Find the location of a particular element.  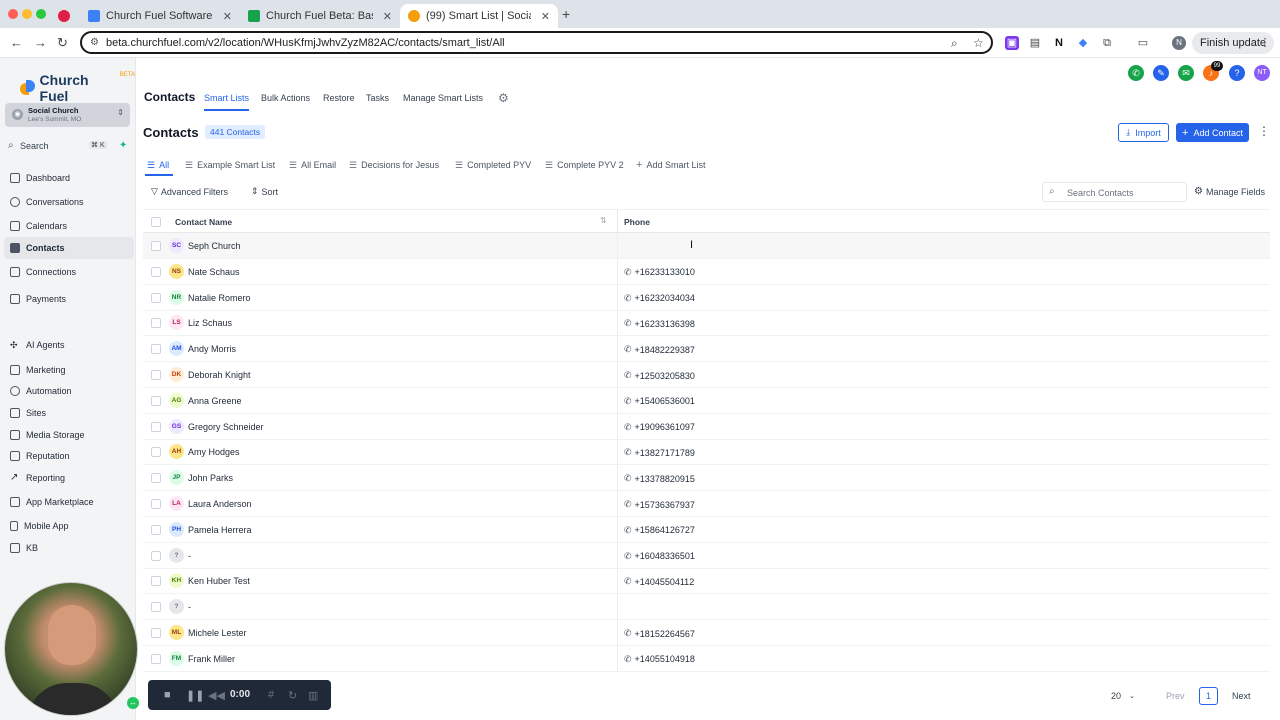

sidebar-item-mobile-app: Mobile App is located at coordinates (69, 526).